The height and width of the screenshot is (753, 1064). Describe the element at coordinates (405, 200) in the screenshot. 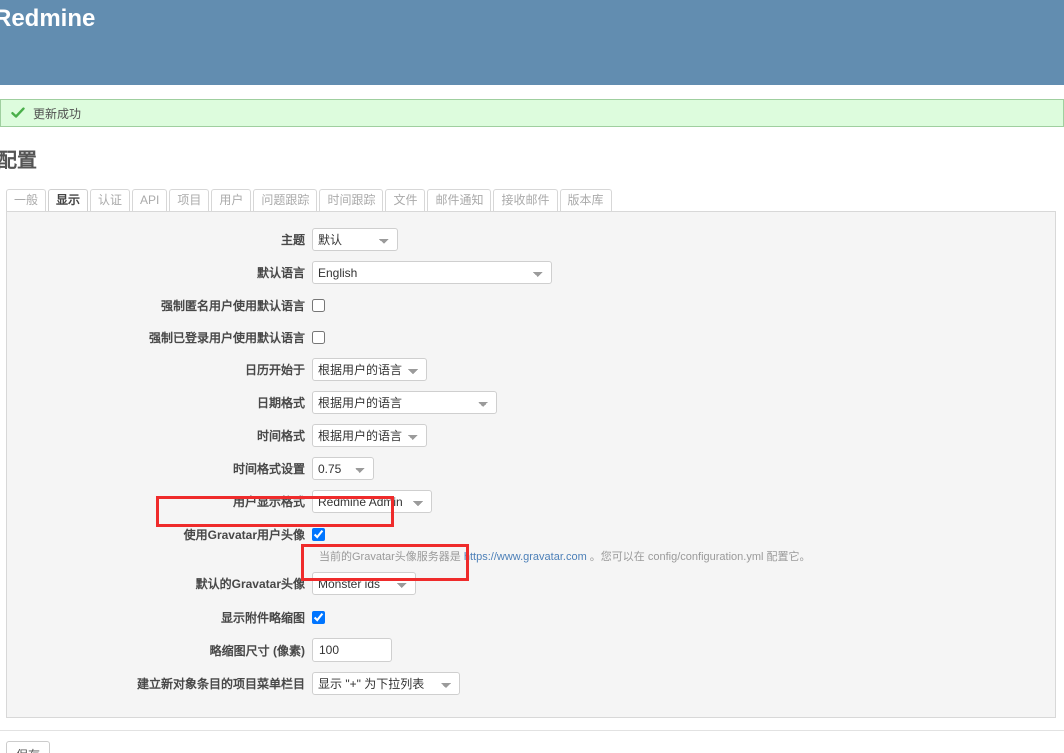

I see `tab-files: 文件` at that location.